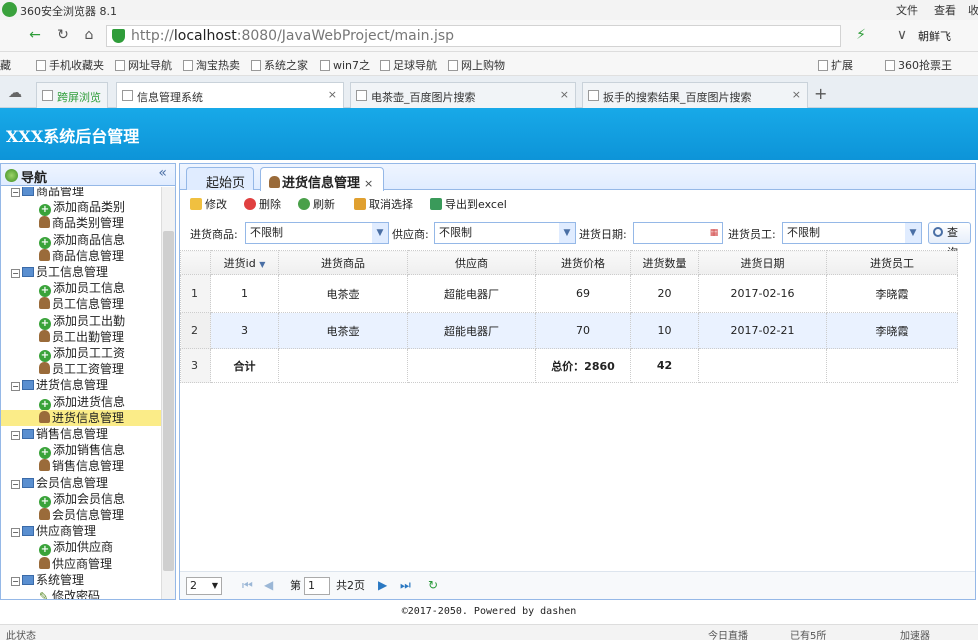  What do you see at coordinates (907, 10) in the screenshot?
I see `menu-file: 文件` at bounding box center [907, 10].